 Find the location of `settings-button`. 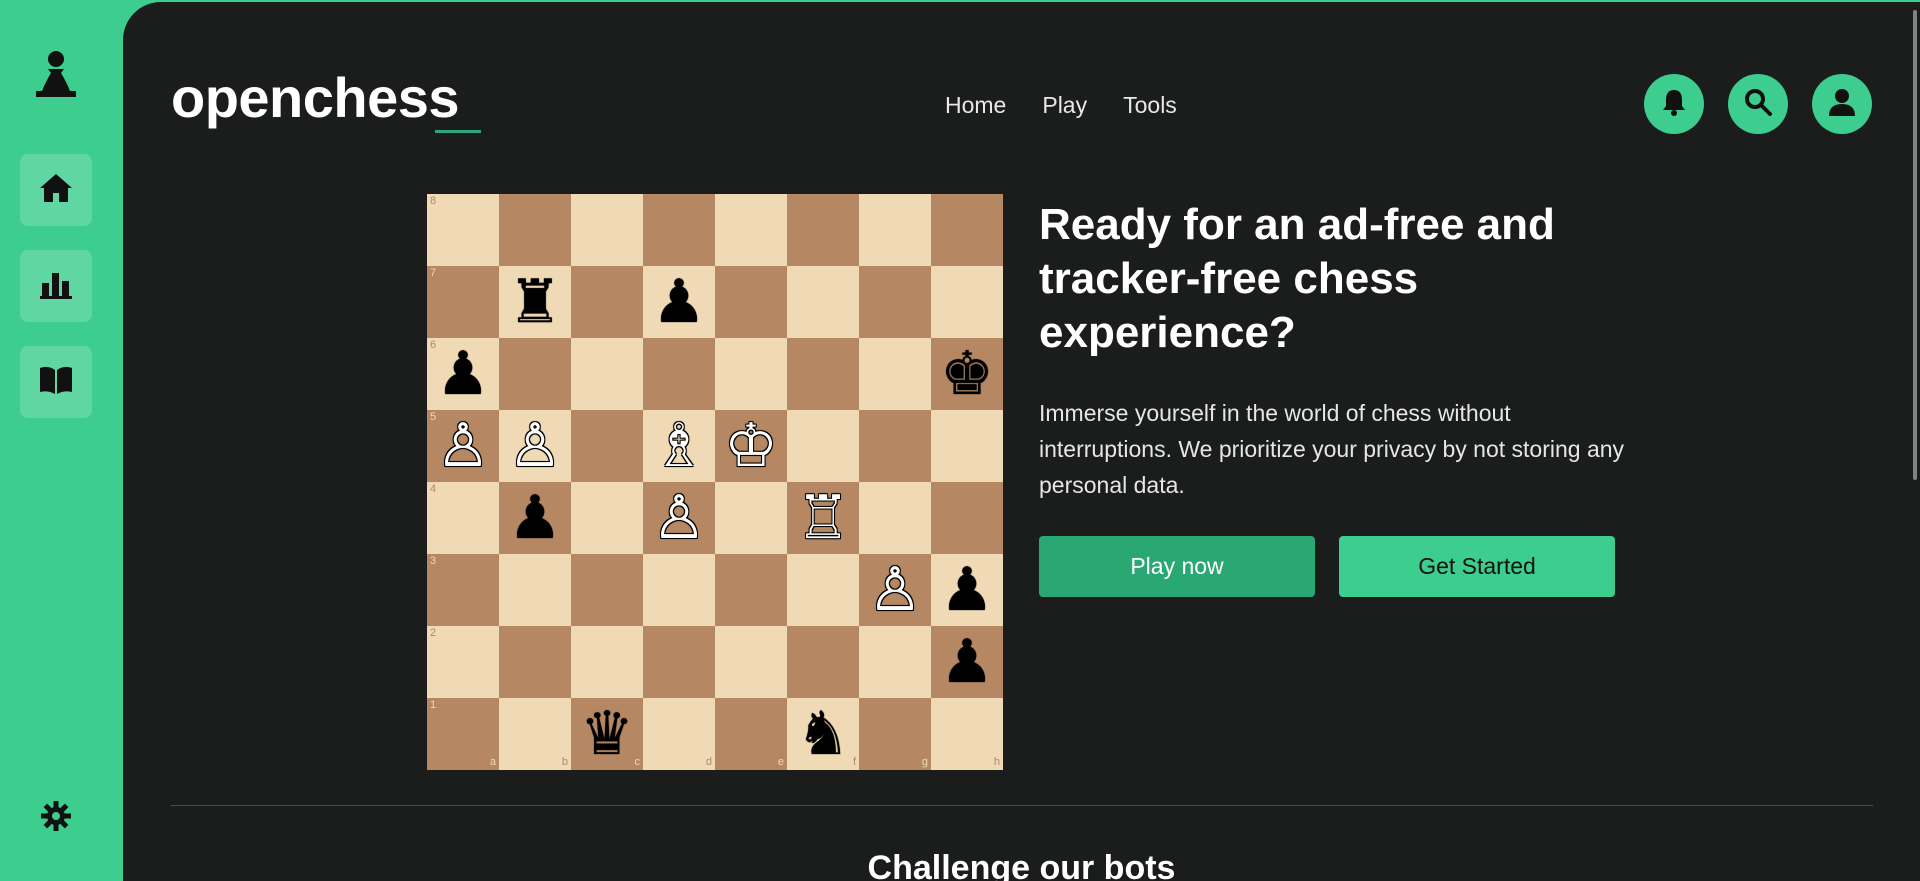

settings-button is located at coordinates (56, 818).